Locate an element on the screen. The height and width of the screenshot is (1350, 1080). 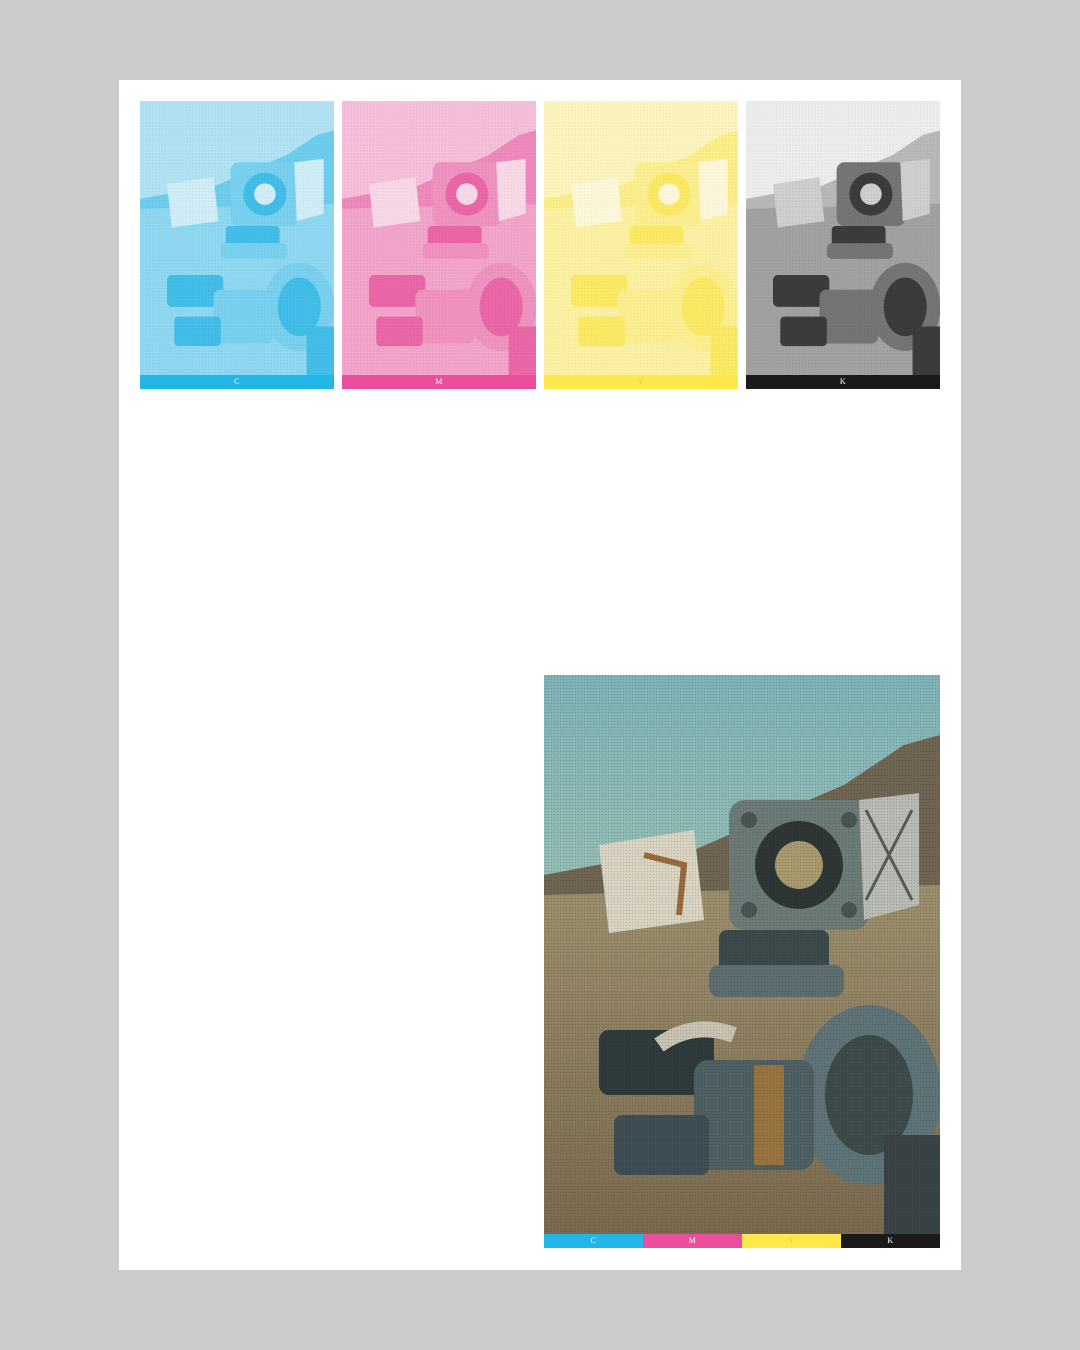
separation-magenta: M is located at coordinates (439, 245).